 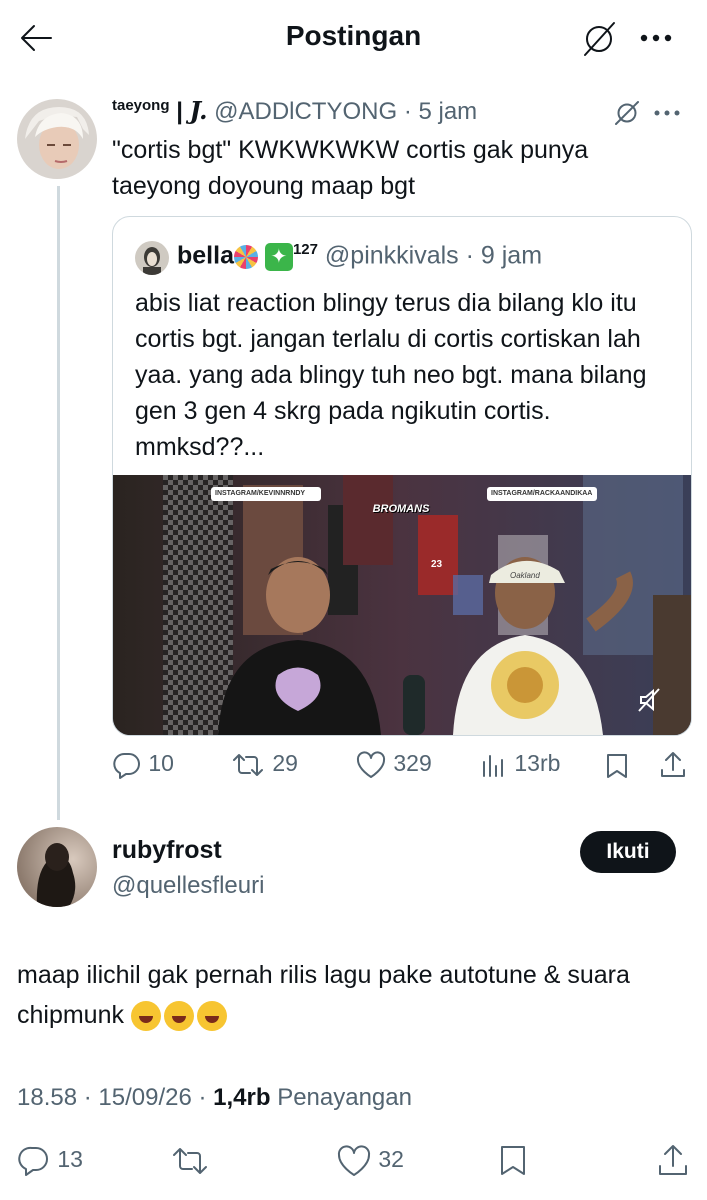 I want to click on reply-display-name: rubyfrost, so click(x=167, y=850).